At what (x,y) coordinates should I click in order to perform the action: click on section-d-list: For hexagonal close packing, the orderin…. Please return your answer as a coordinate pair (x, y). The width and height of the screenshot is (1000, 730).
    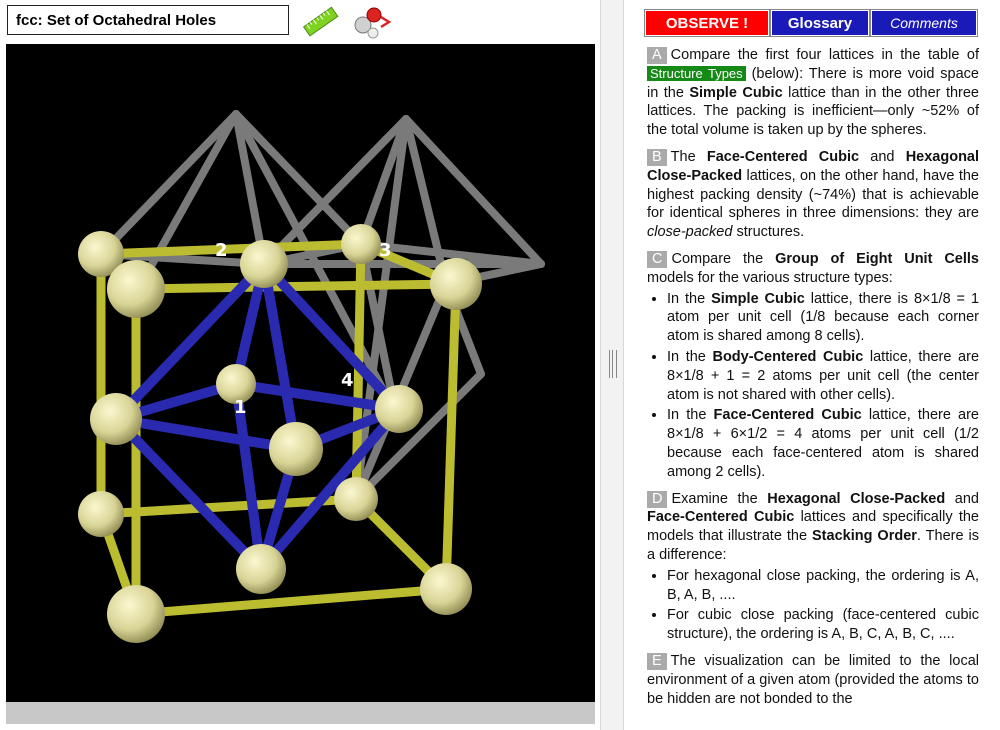
    Looking at the image, I should click on (813, 605).